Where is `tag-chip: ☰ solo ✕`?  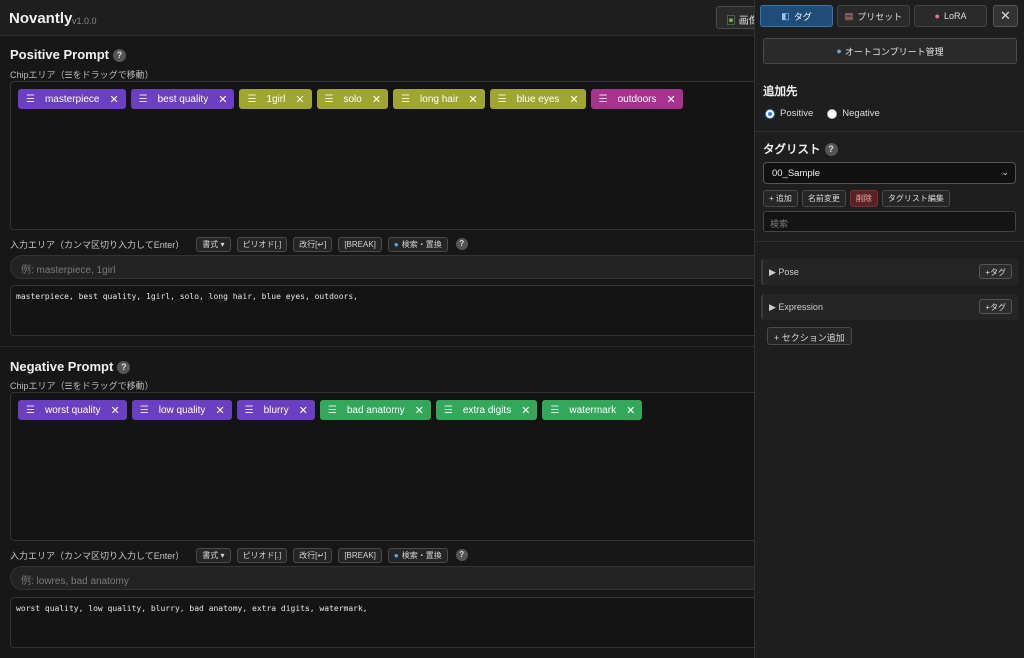
tag-chip: ☰ solo ✕ is located at coordinates (352, 99).